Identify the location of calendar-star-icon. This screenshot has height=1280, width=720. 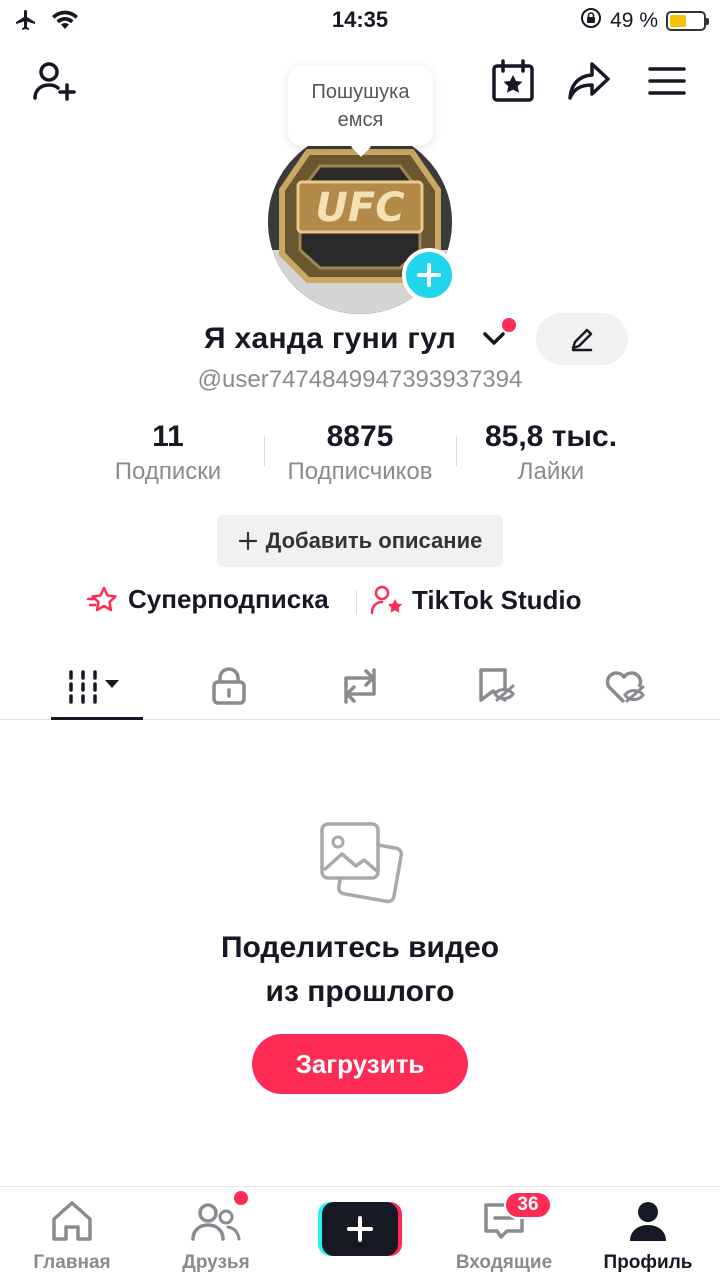
(513, 80).